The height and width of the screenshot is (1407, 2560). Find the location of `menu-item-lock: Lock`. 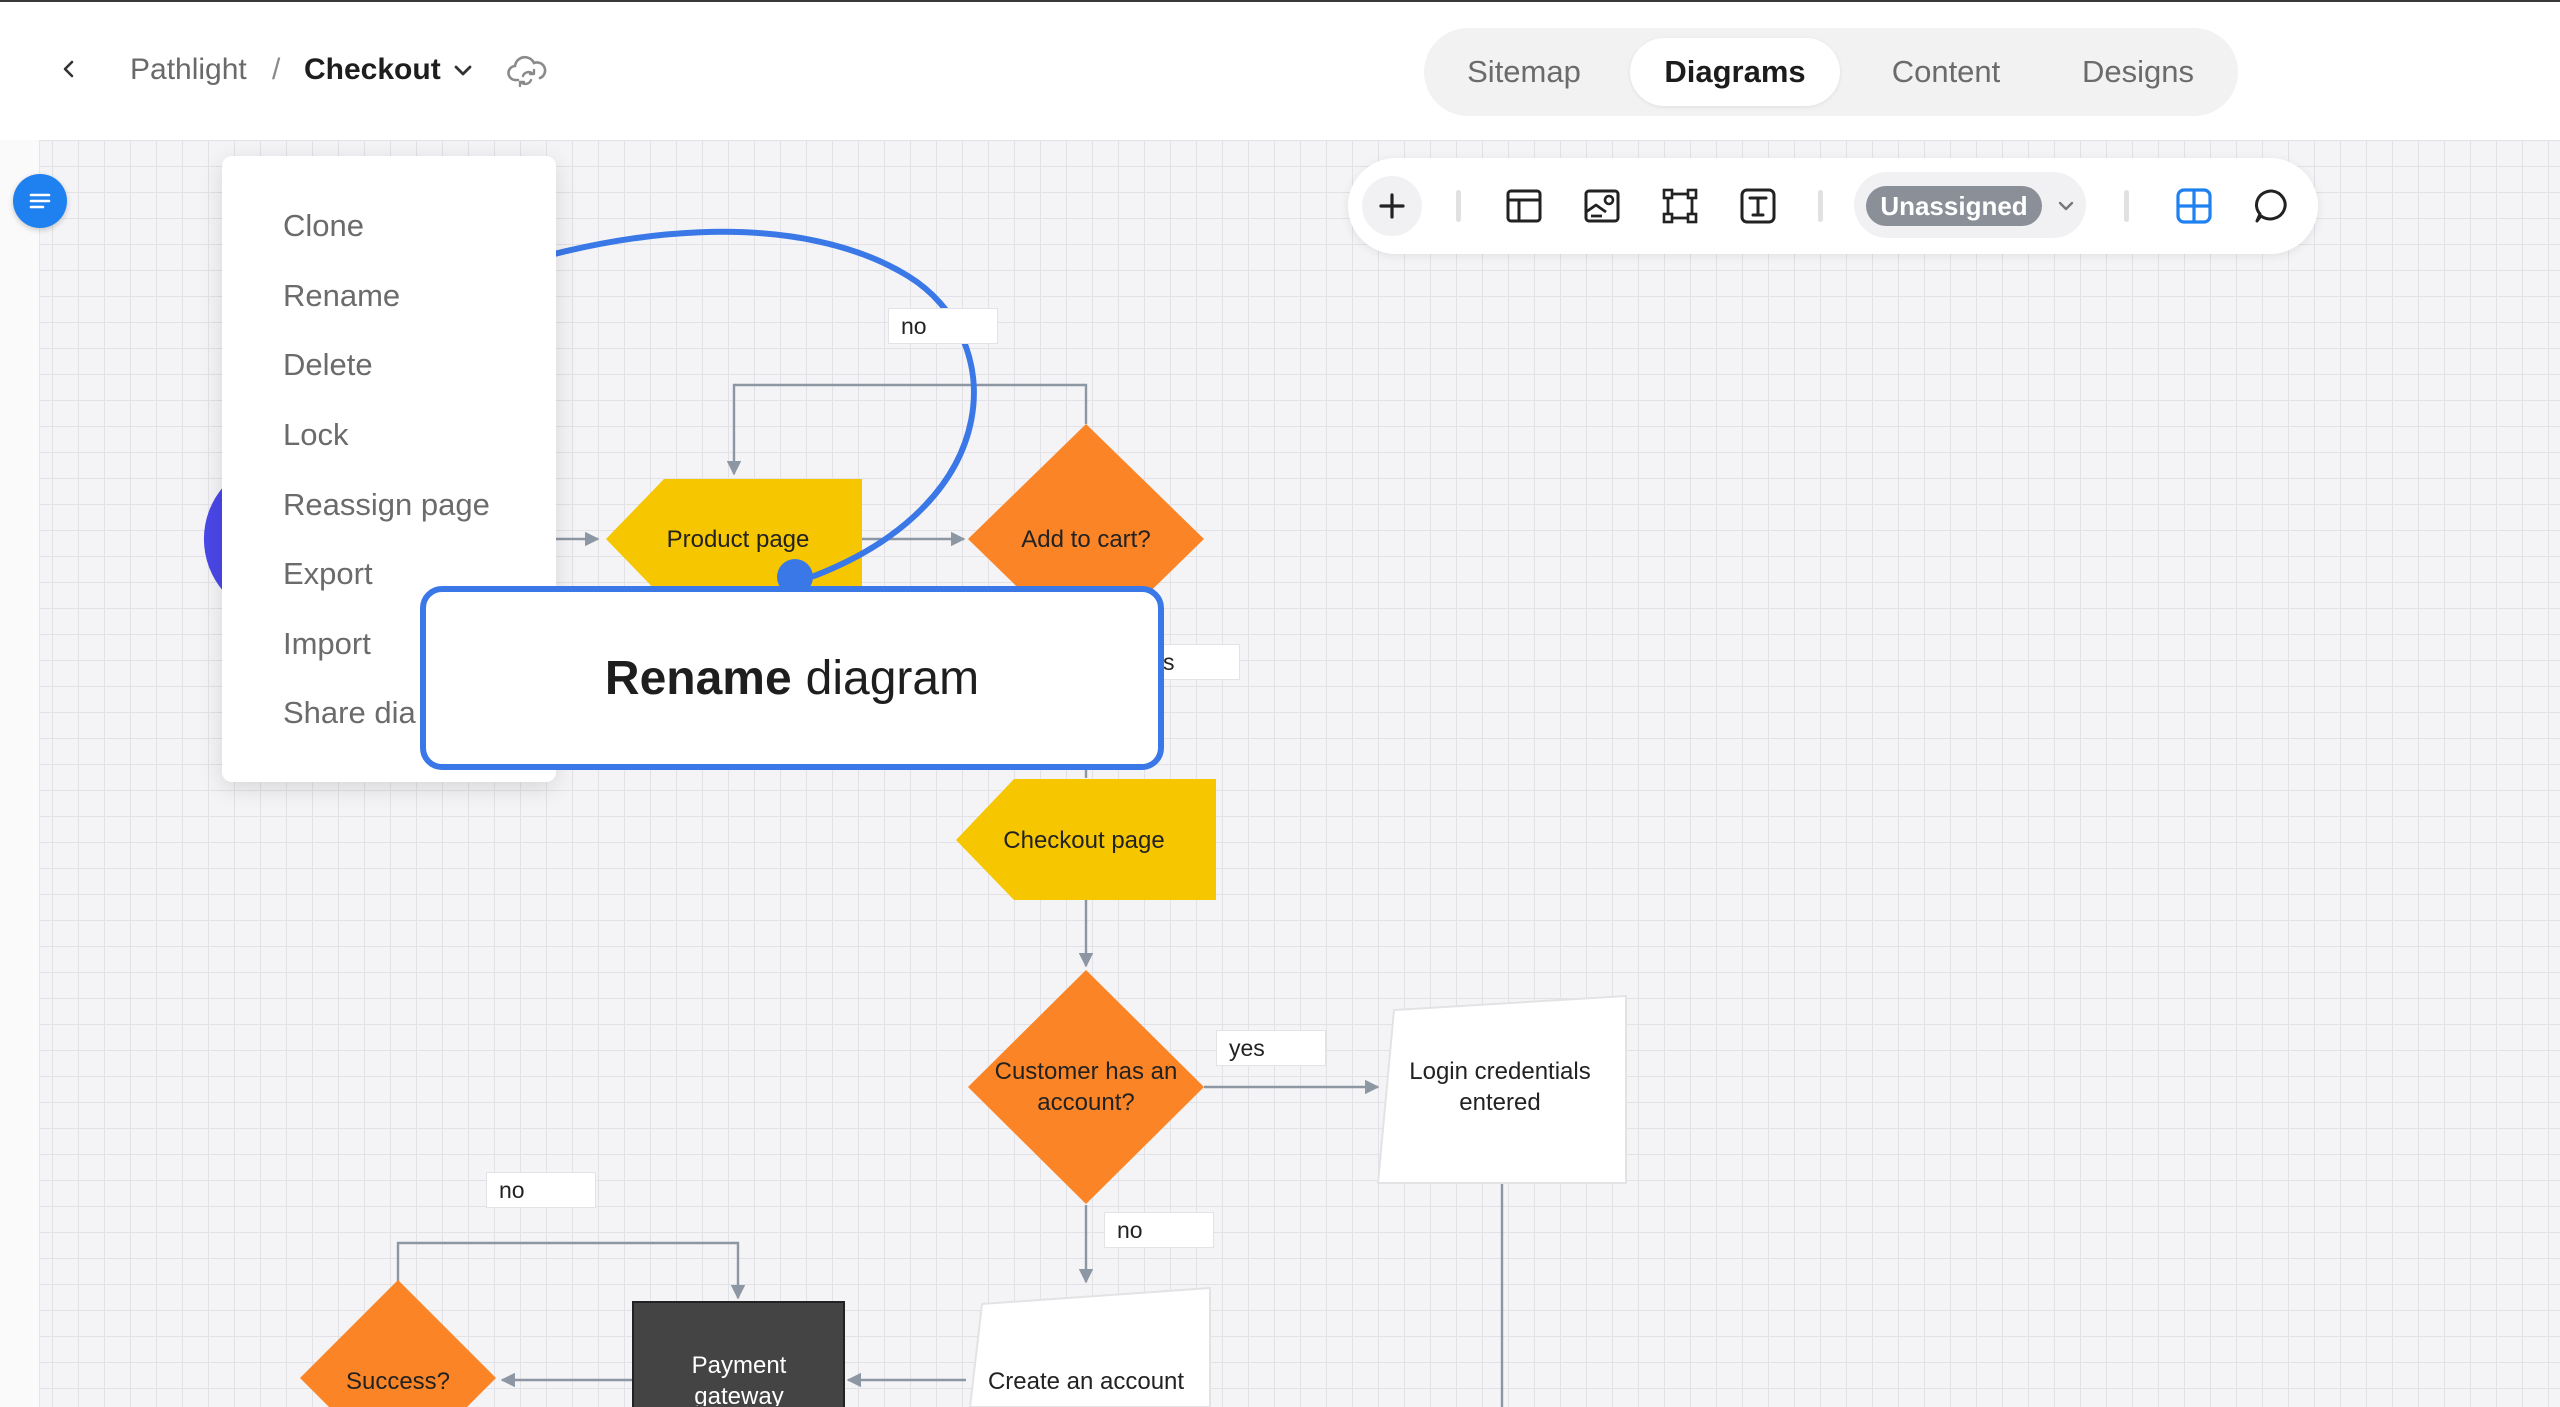

menu-item-lock: Lock is located at coordinates (315, 435).